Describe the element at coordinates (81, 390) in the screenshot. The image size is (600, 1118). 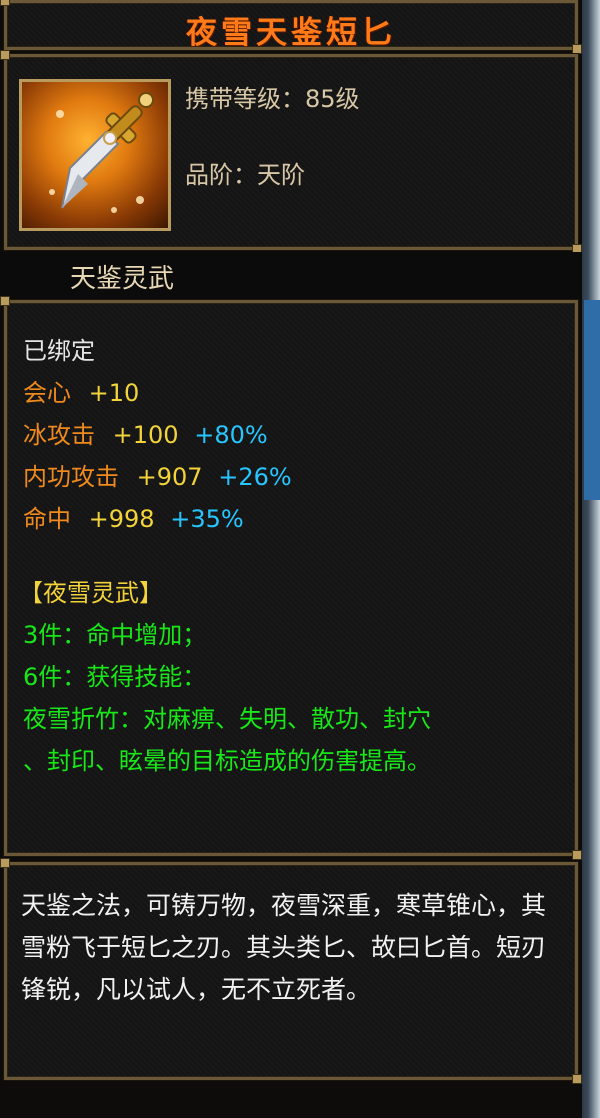
I see `stat-row: 会心 +10` at that location.